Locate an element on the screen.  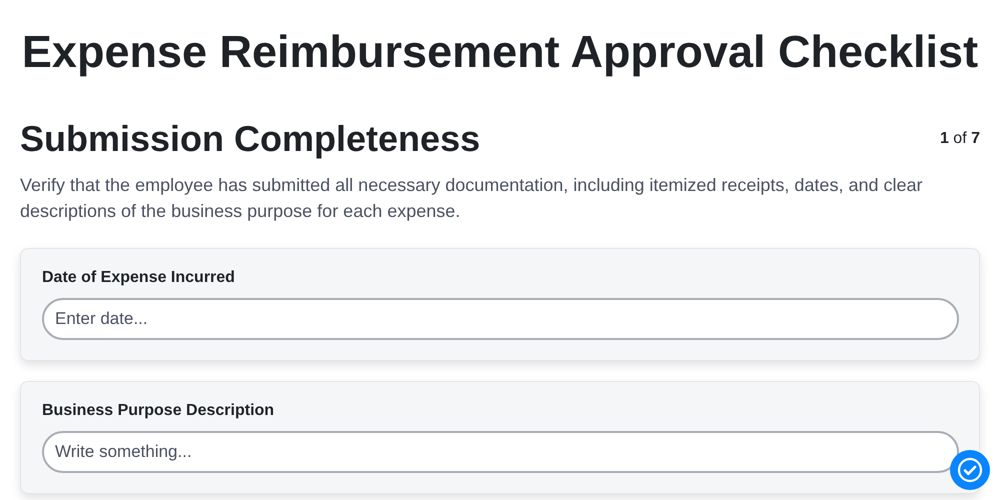
section-heading: Submission Completeness is located at coordinates (250, 139).